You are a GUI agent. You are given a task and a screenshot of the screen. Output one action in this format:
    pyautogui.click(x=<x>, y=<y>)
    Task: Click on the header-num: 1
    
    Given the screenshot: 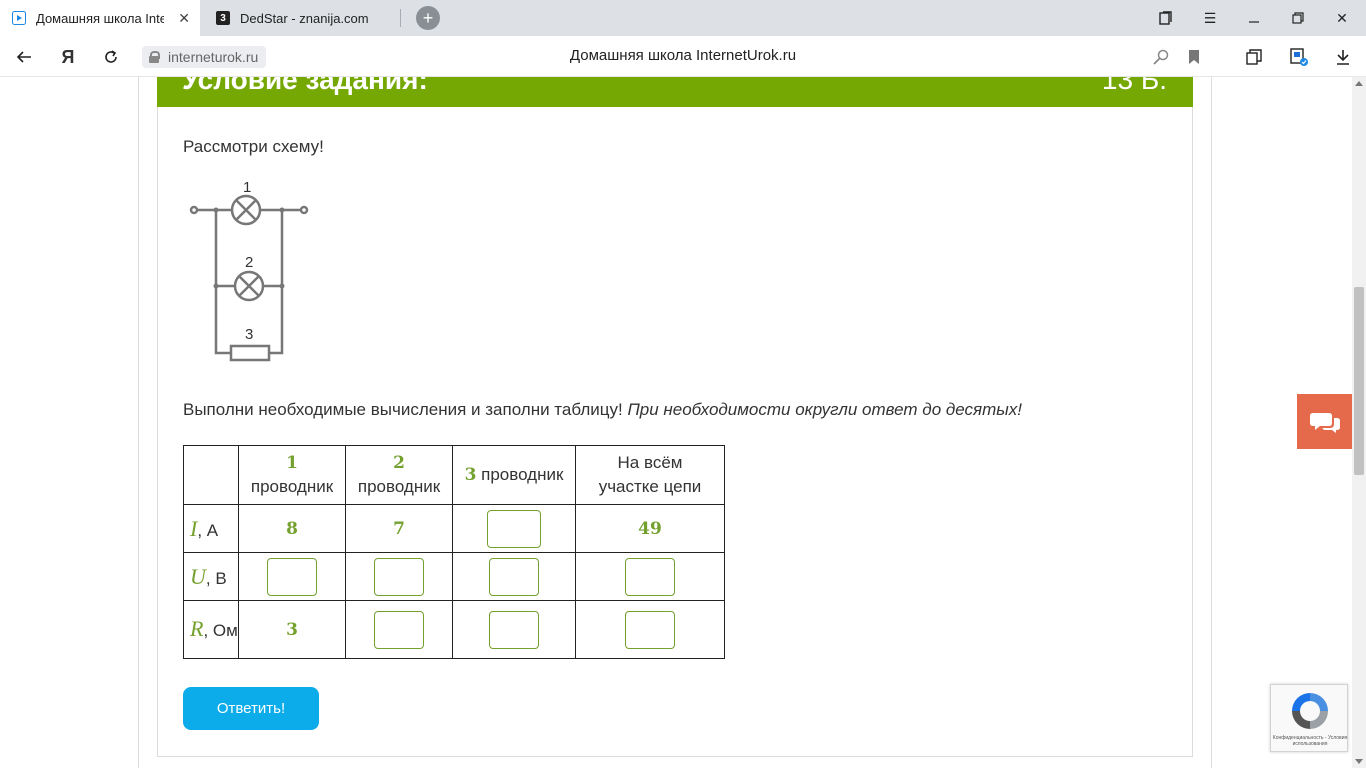 What is the action you would take?
    pyautogui.click(x=292, y=463)
    